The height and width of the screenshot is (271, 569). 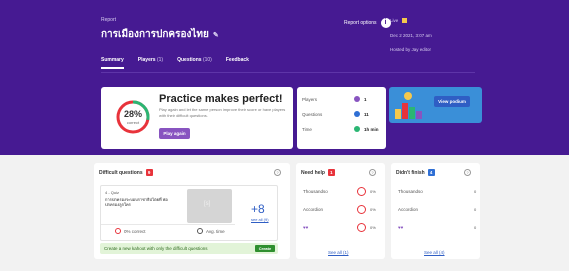 I want to click on report-label: Report, so click(x=109, y=20).